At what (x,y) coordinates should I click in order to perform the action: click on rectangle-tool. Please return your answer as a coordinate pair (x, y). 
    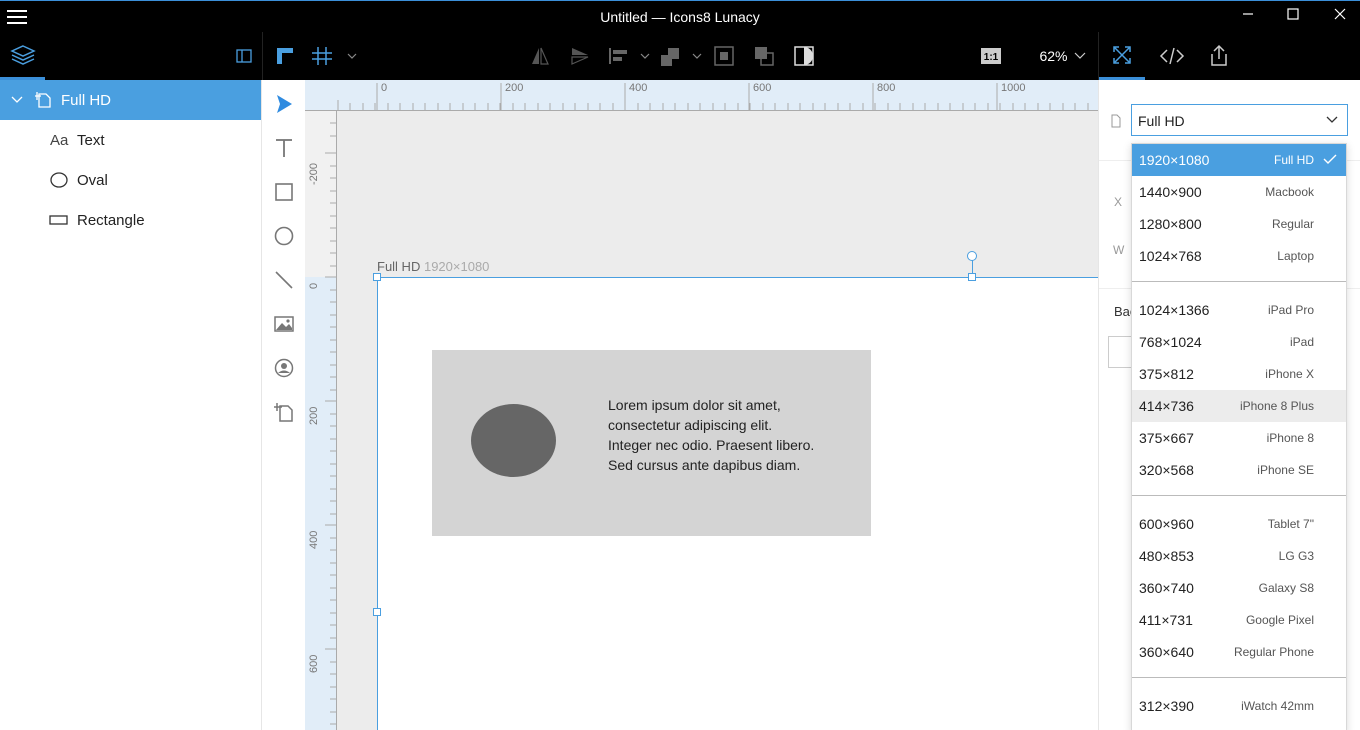
    Looking at the image, I should click on (284, 192).